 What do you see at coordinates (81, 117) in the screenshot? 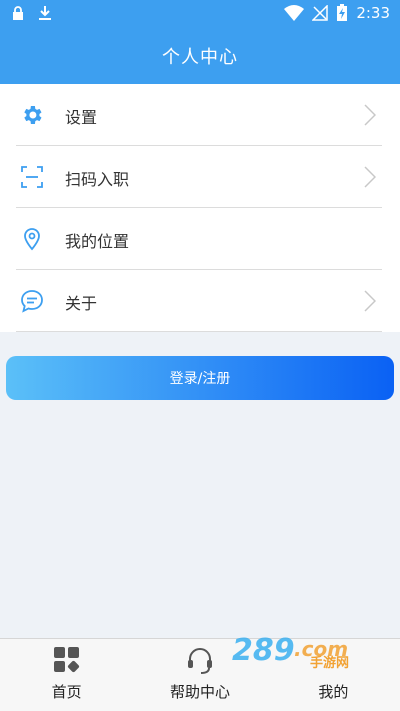
I see `menu-item-label: 设置` at bounding box center [81, 117].